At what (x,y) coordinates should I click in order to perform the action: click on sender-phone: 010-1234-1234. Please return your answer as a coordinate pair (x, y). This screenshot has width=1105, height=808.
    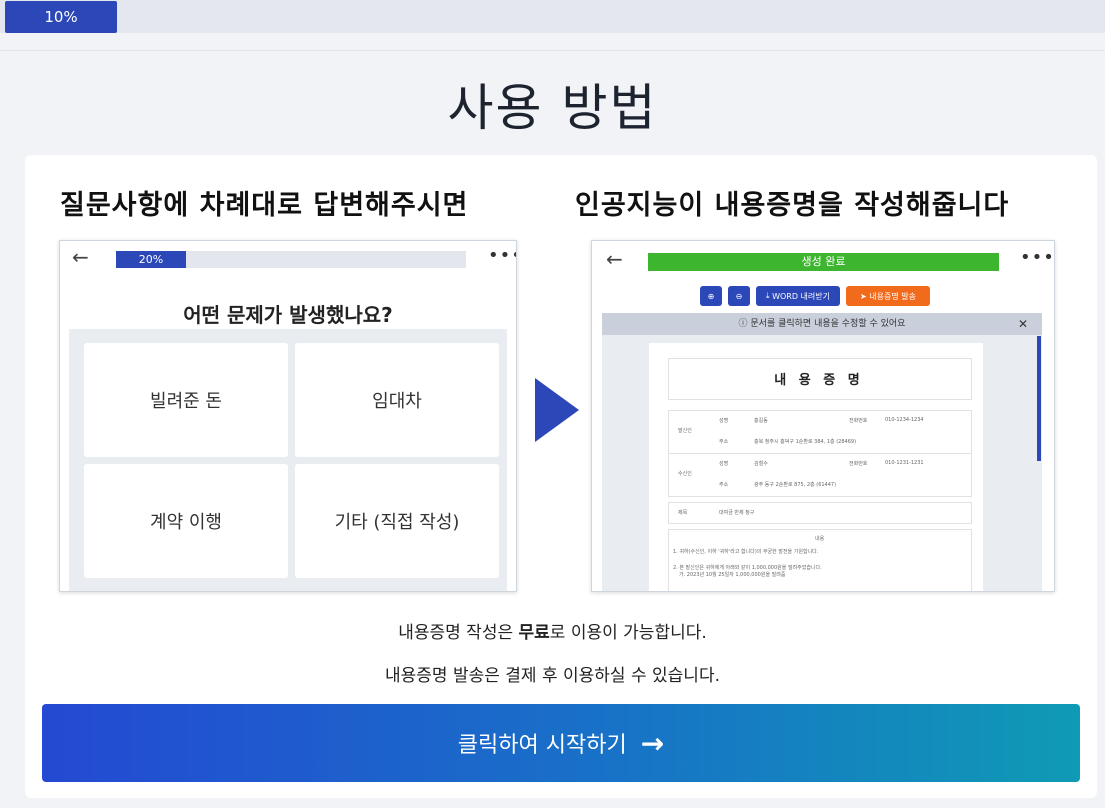
    Looking at the image, I should click on (904, 420).